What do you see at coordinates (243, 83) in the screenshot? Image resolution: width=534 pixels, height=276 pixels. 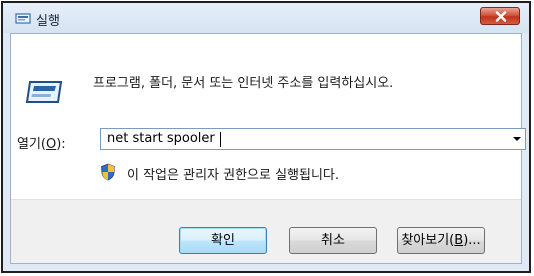 I see `instruction-text: 프로그램, 폴더, 문서 또는 인터넷 주소를 입력하십시오.` at bounding box center [243, 83].